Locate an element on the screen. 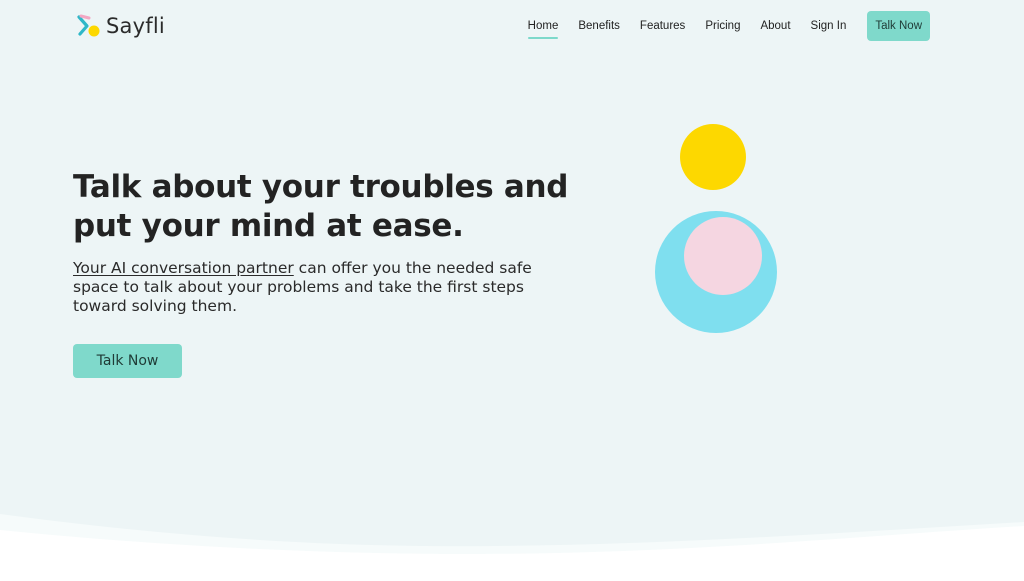 This screenshot has height=581, width=1024. nav-link-benefits: Benefits is located at coordinates (599, 26).